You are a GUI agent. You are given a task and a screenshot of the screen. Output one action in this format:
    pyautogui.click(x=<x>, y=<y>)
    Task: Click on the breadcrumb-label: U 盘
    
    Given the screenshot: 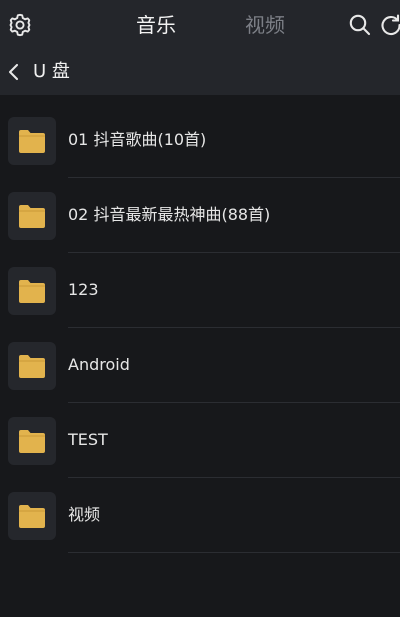 What is the action you would take?
    pyautogui.click(x=51, y=71)
    